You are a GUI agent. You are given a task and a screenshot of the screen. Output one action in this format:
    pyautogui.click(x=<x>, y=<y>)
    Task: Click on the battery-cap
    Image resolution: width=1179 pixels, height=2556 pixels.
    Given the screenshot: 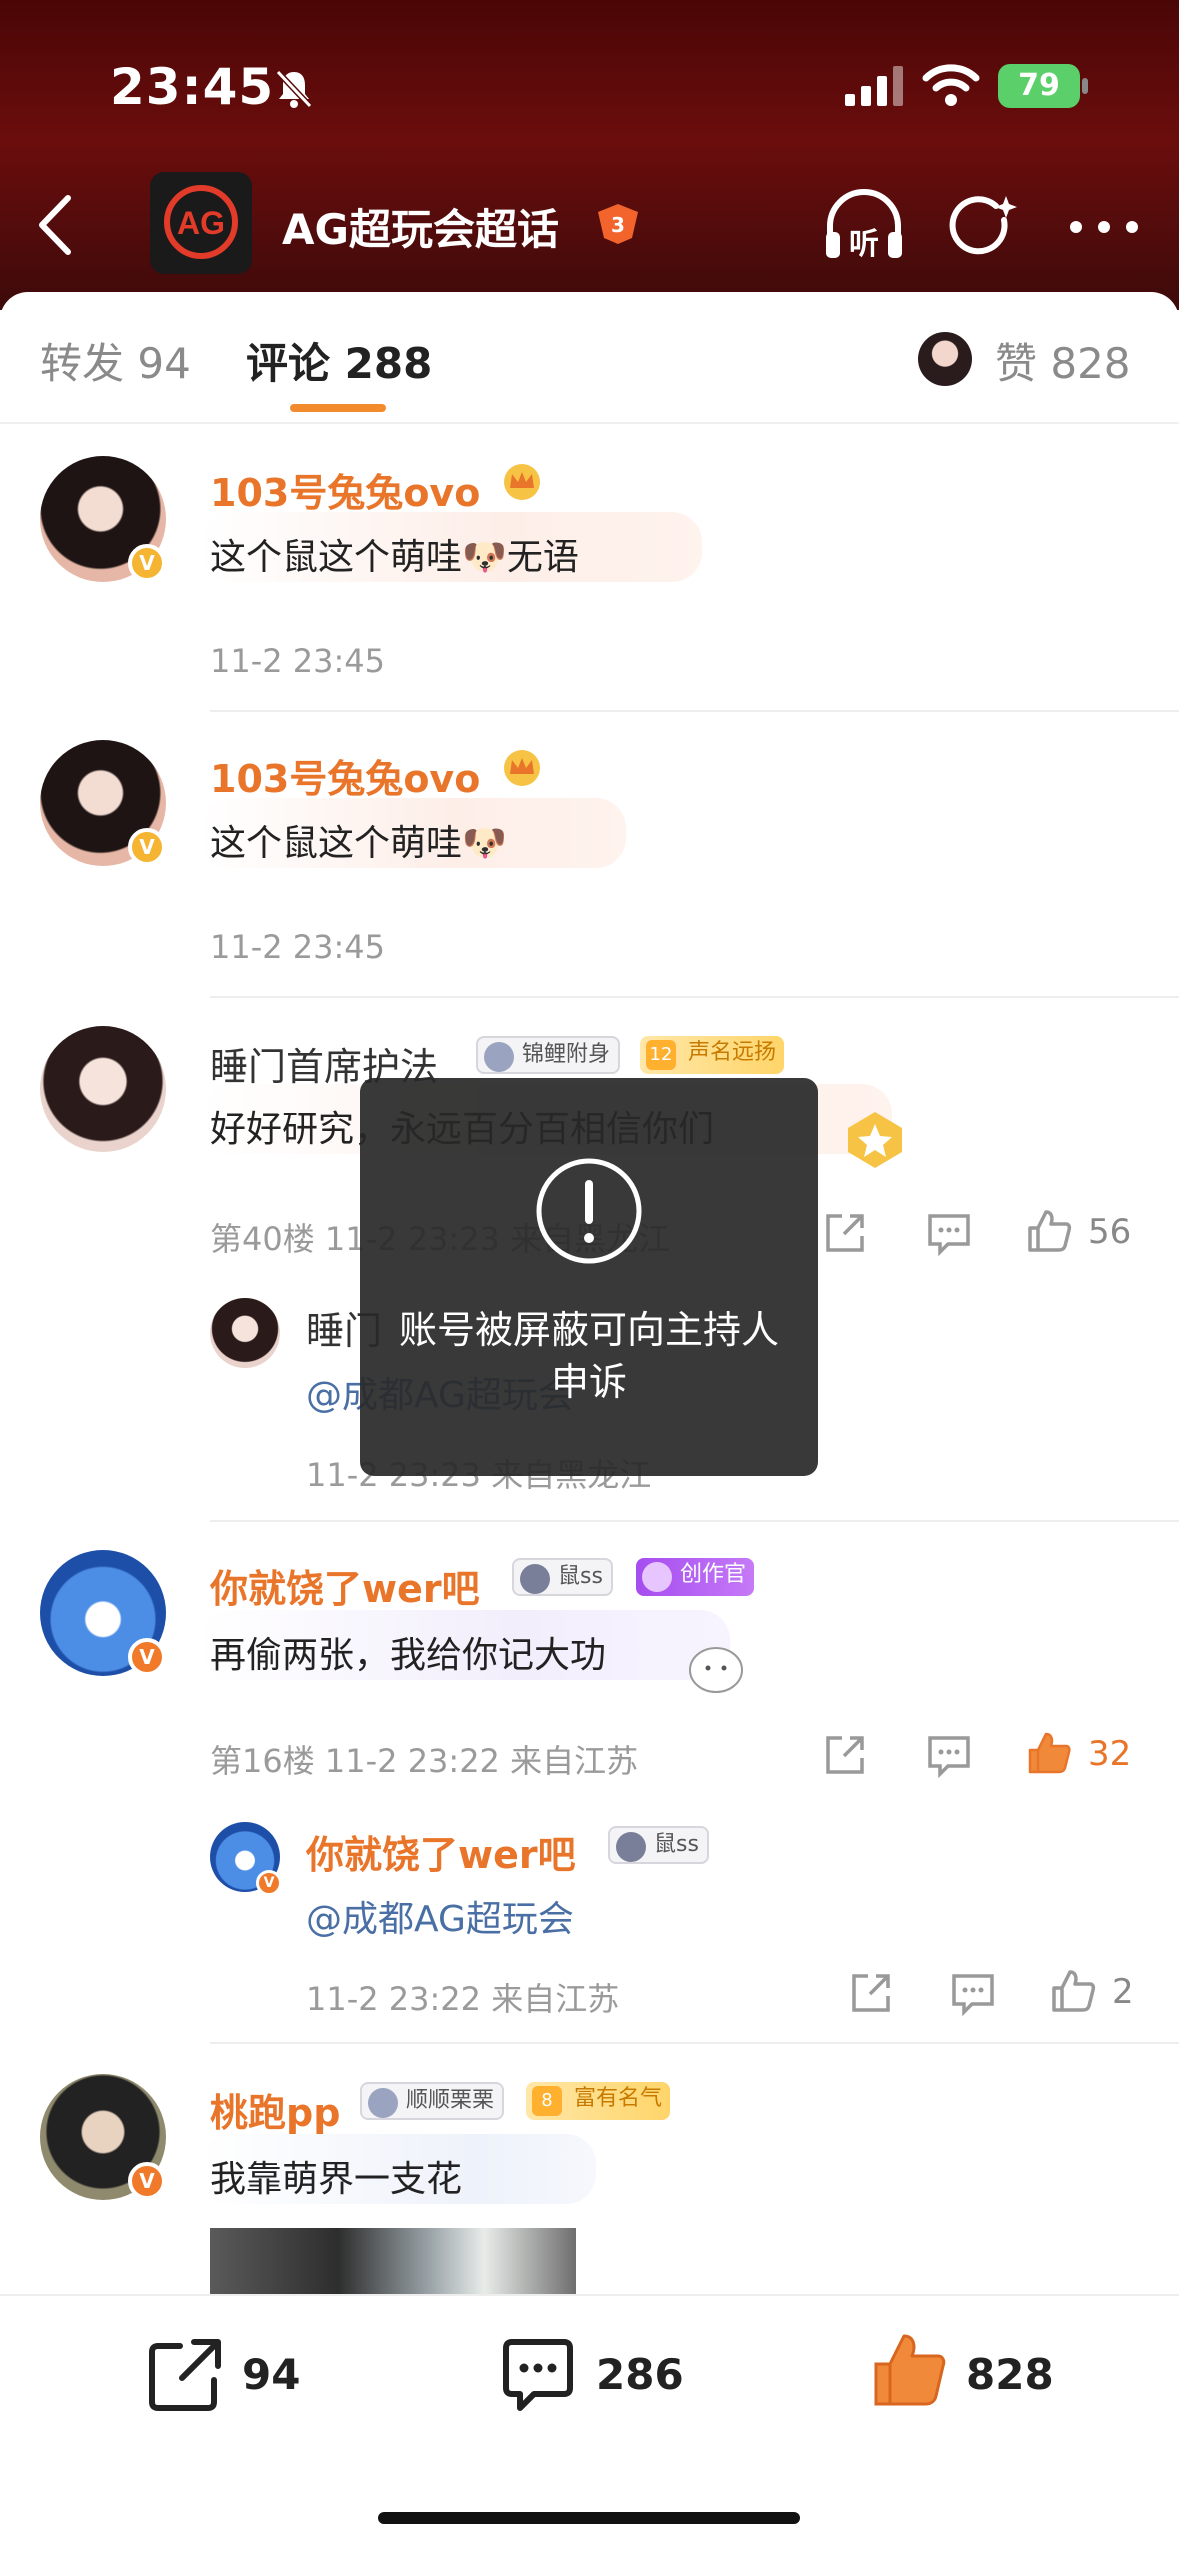 What is the action you would take?
    pyautogui.click(x=1085, y=86)
    